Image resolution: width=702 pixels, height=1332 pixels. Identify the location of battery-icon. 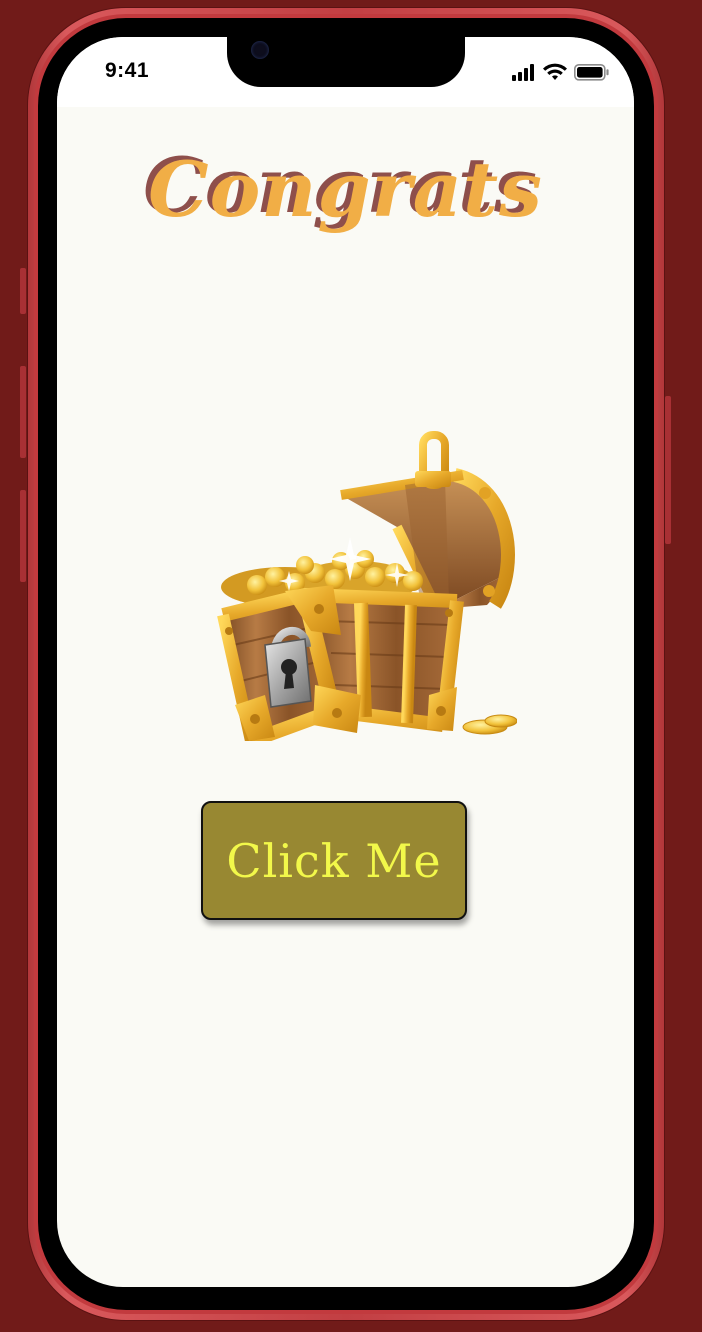
(591, 72).